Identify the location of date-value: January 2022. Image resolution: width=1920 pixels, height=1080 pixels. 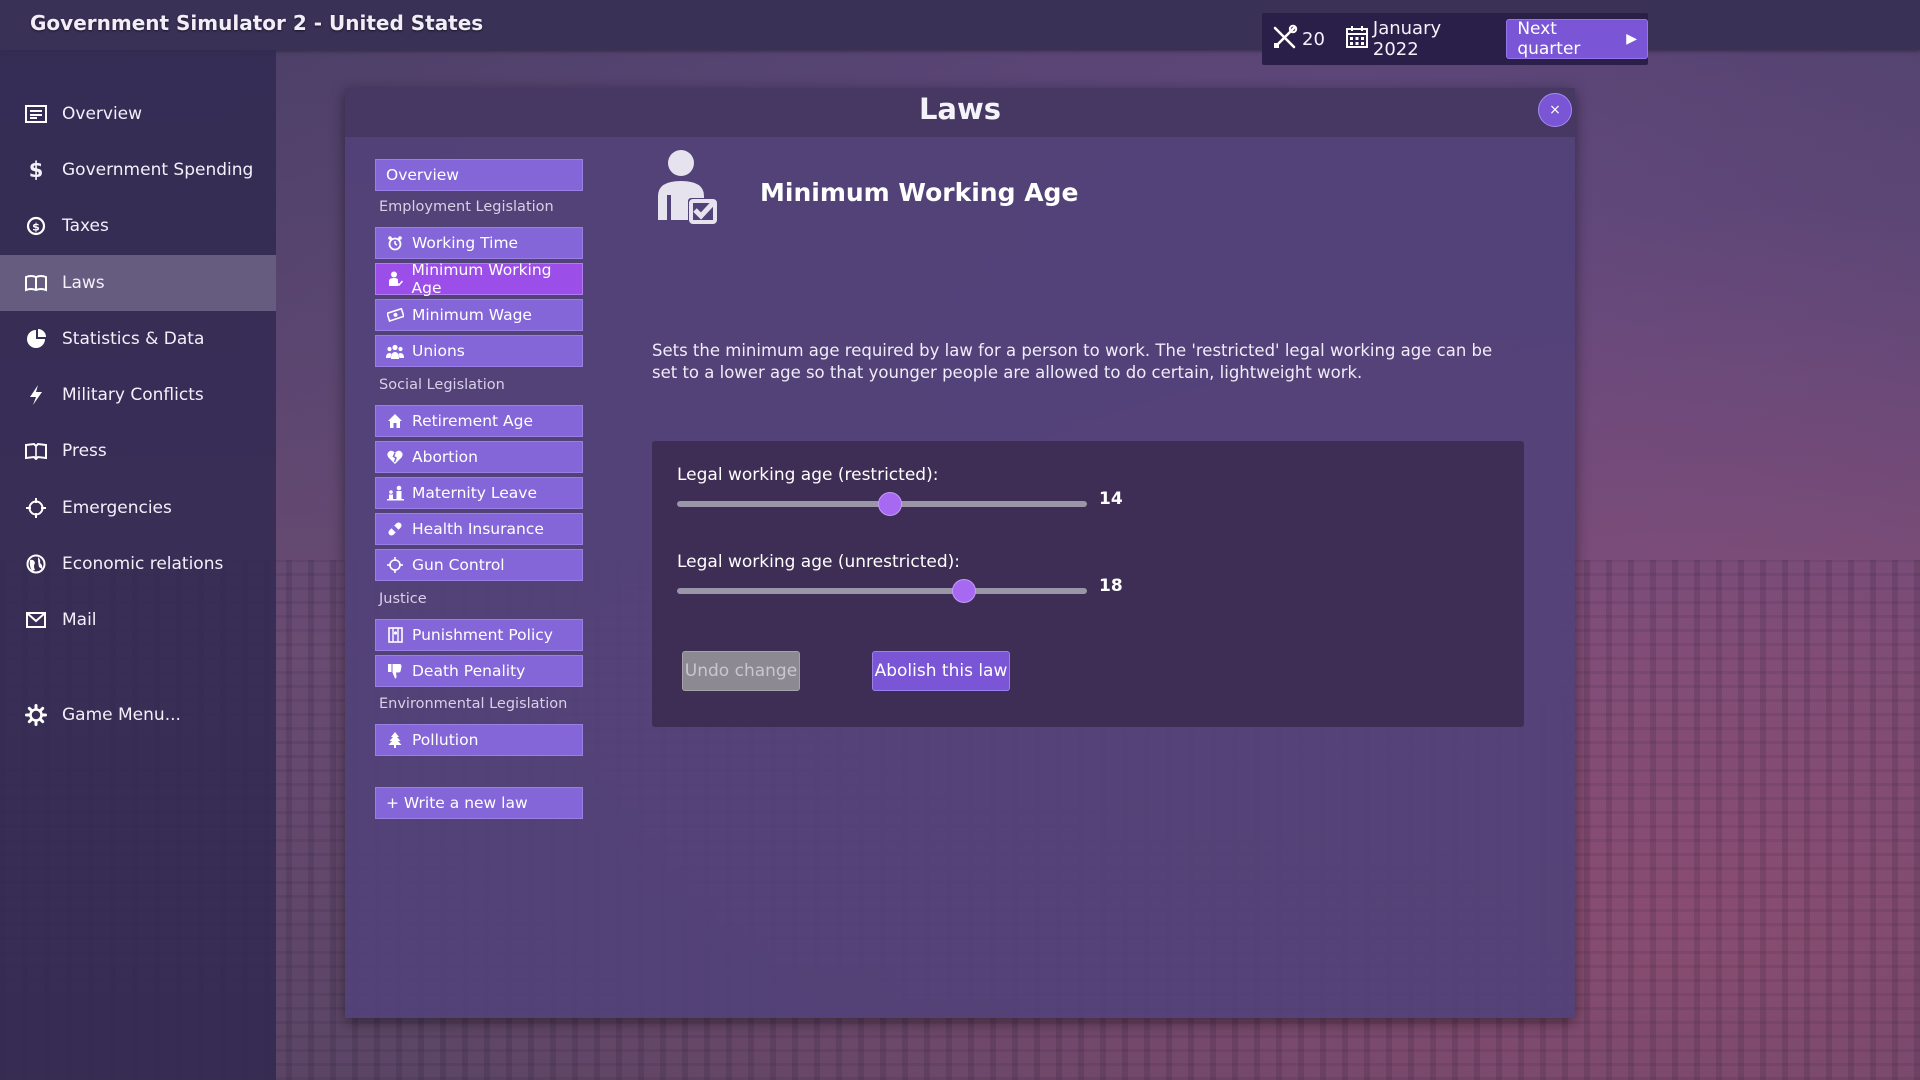
(1407, 39).